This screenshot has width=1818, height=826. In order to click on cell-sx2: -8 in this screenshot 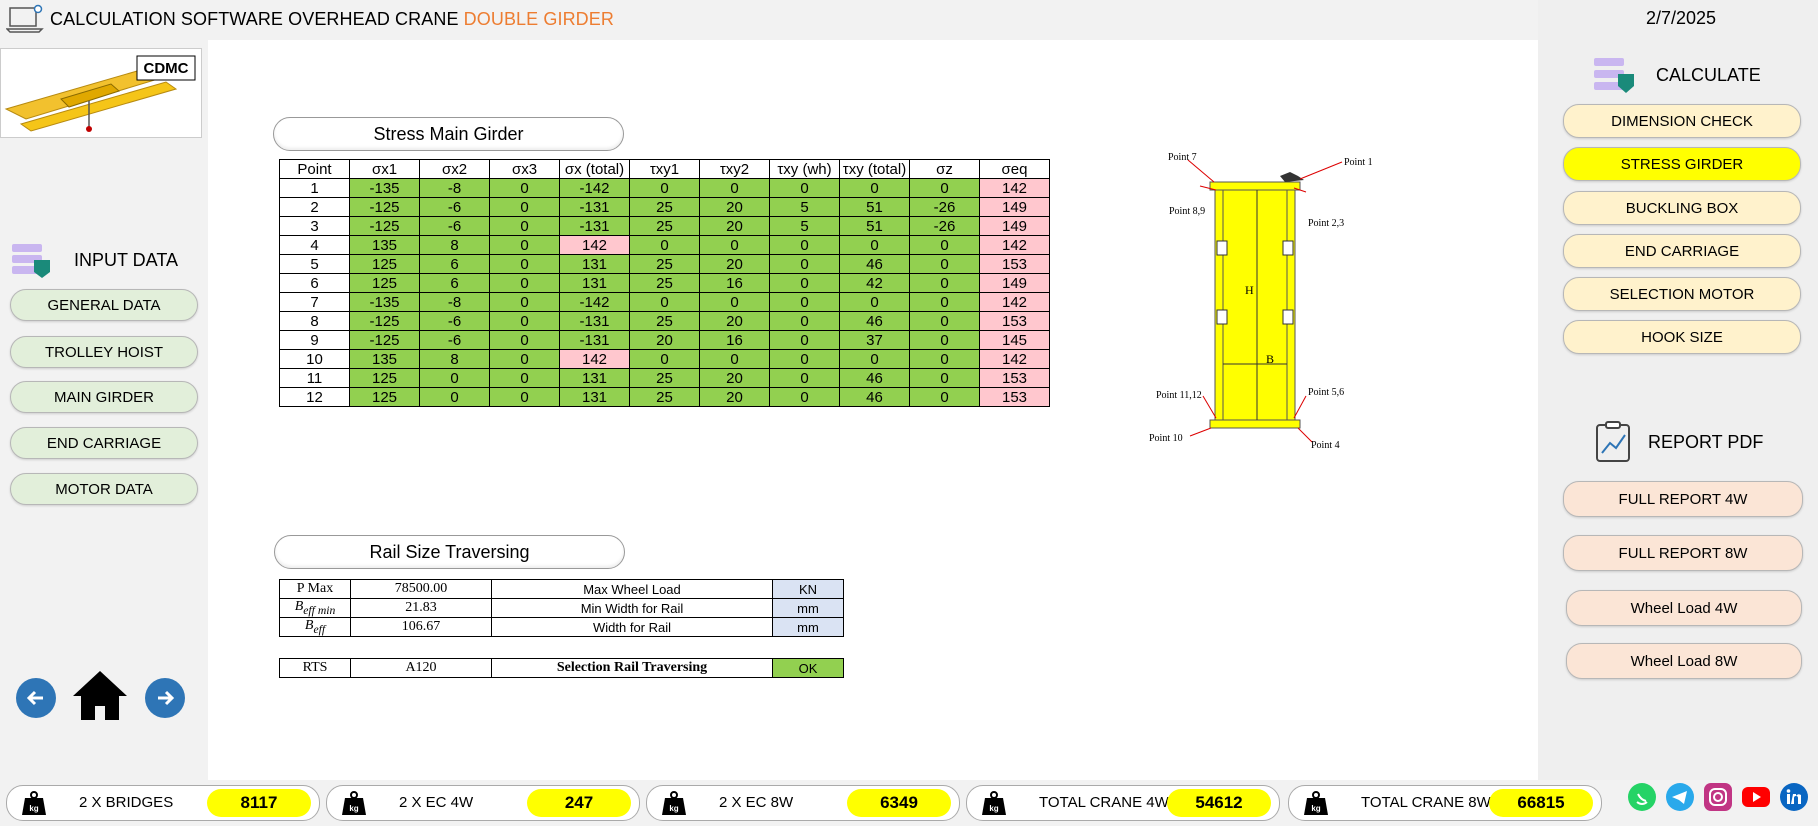, I will do `click(454, 188)`.